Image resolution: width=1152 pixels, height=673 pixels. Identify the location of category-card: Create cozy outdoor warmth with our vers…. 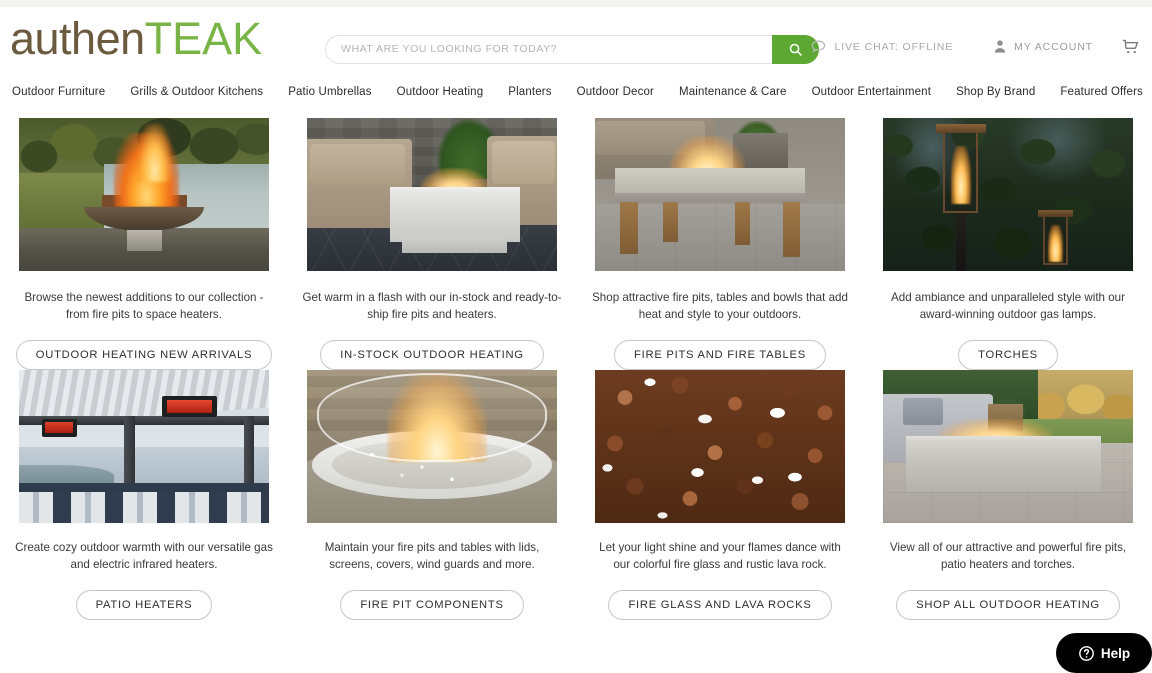
(144, 495).